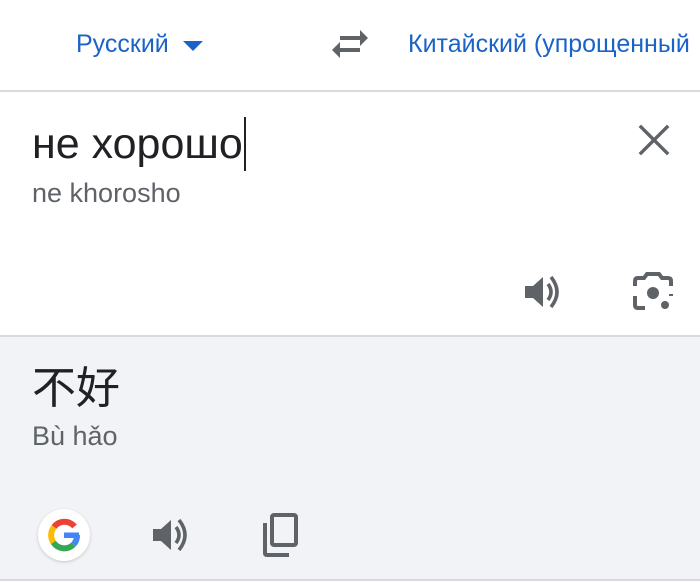 This screenshot has width=700, height=584. I want to click on target-language-selector: Китайский (упрощенный), so click(549, 44).